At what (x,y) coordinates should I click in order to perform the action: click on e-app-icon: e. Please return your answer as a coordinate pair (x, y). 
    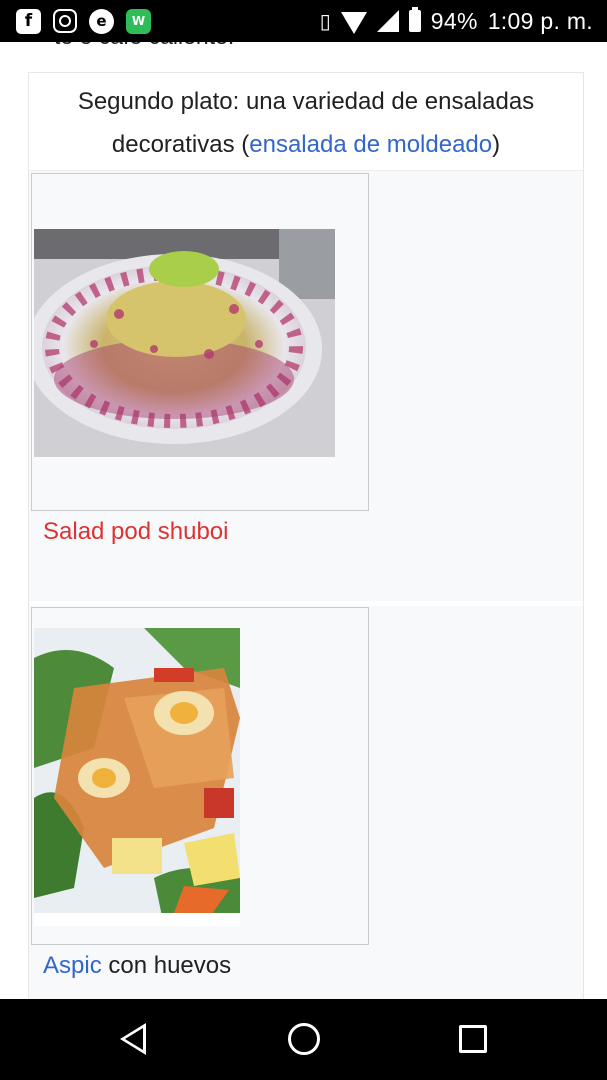
    Looking at the image, I should click on (101, 21).